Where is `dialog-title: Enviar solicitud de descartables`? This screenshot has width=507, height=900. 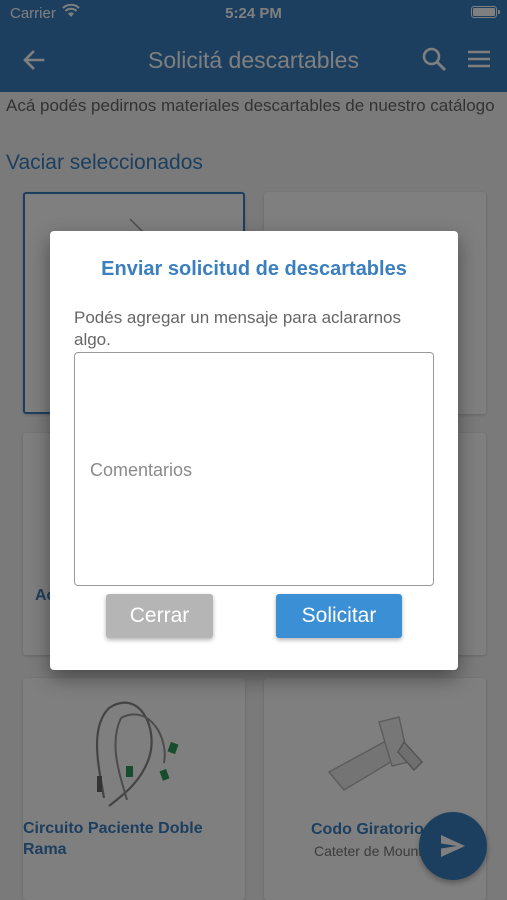
dialog-title: Enviar solicitud de descartables is located at coordinates (254, 269).